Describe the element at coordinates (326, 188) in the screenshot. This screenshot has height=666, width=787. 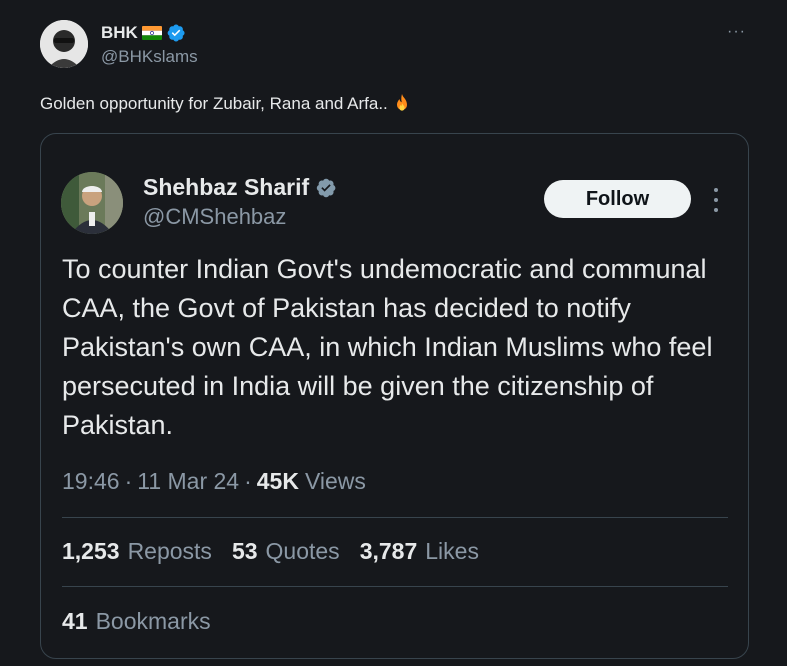
I see `gray-verified-badge-icon` at that location.